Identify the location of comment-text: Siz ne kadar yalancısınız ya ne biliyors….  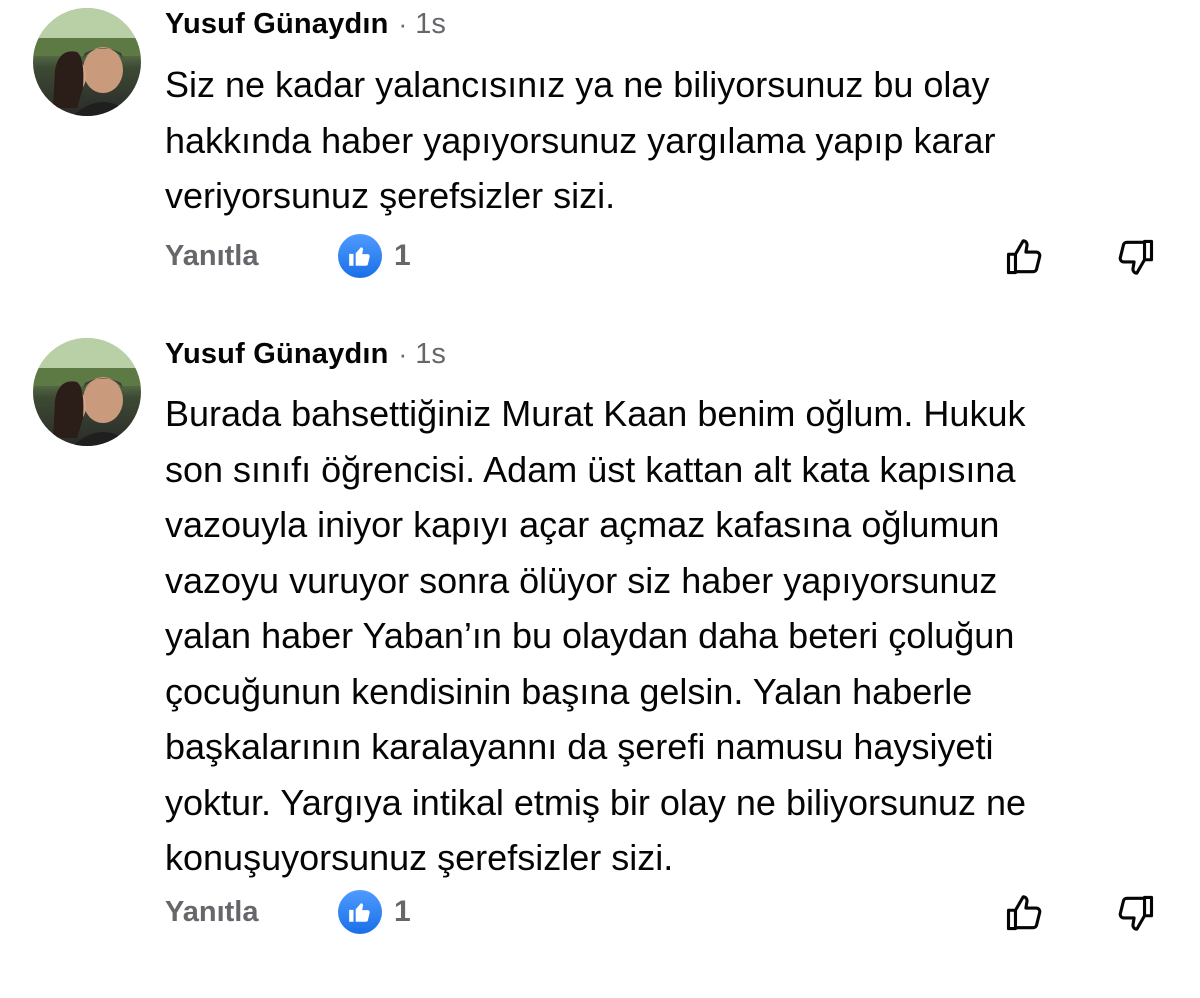
(580, 140).